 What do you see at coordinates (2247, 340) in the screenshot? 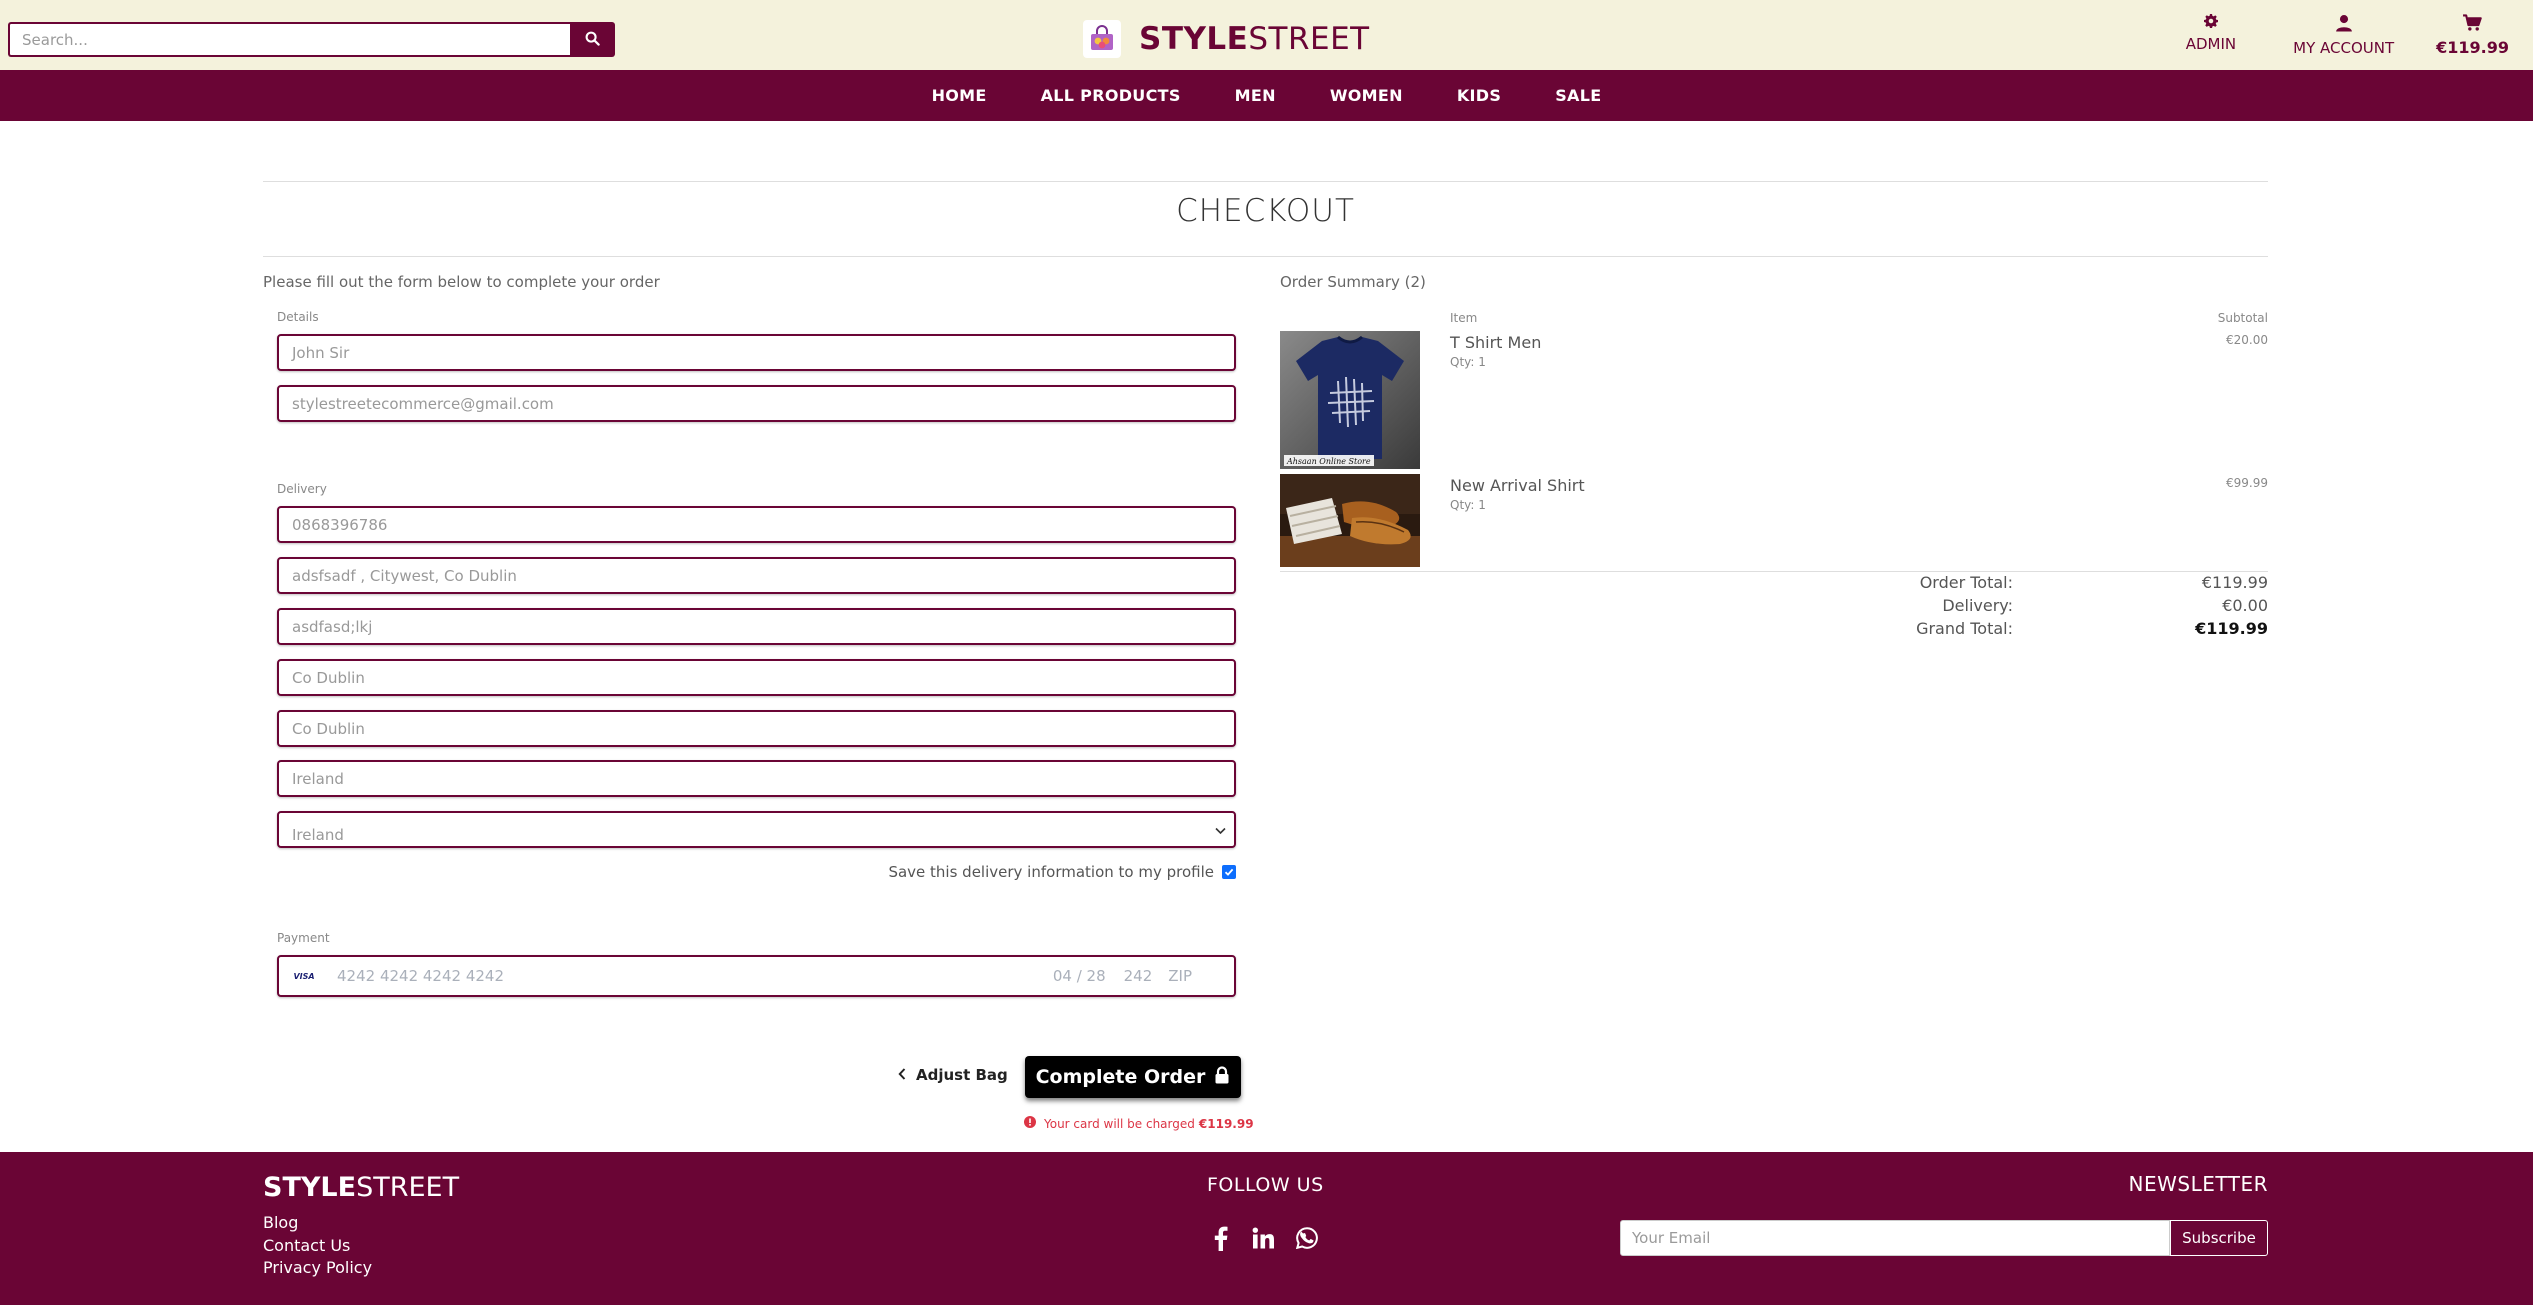
I see `product-subtotal: €20.00` at bounding box center [2247, 340].